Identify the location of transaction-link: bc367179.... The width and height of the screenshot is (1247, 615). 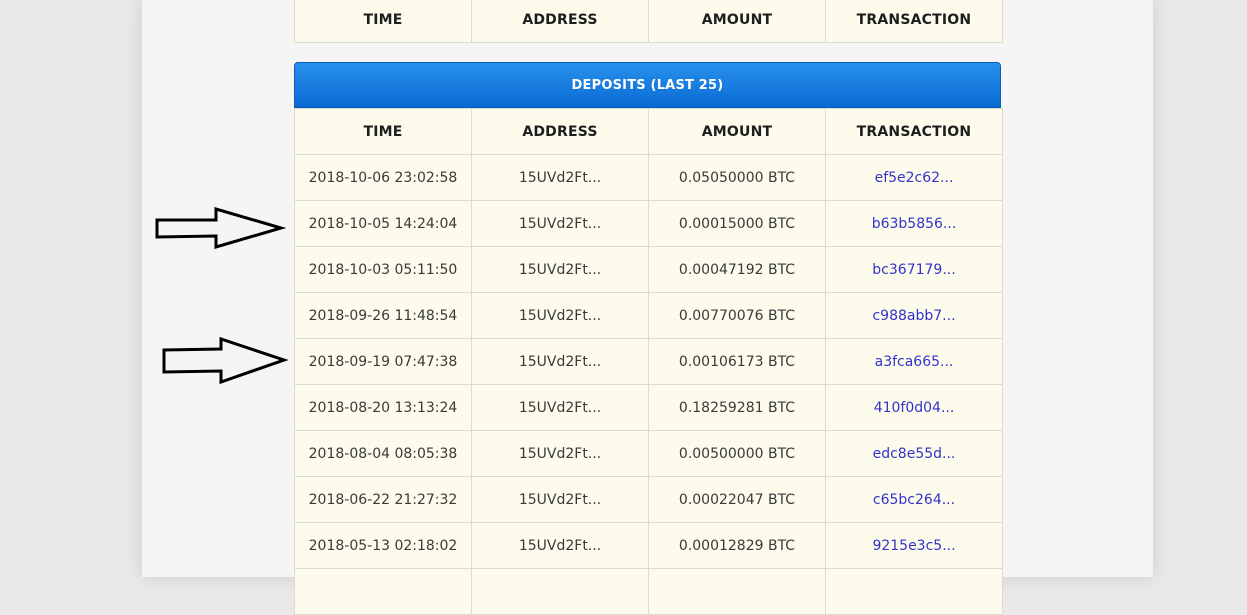
(913, 270).